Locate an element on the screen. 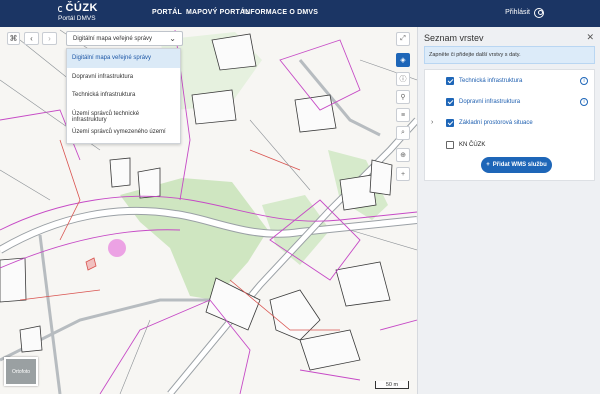 This screenshot has width=600, height=394. add-wms-button: + Přidat WMS službu is located at coordinates (516, 165).